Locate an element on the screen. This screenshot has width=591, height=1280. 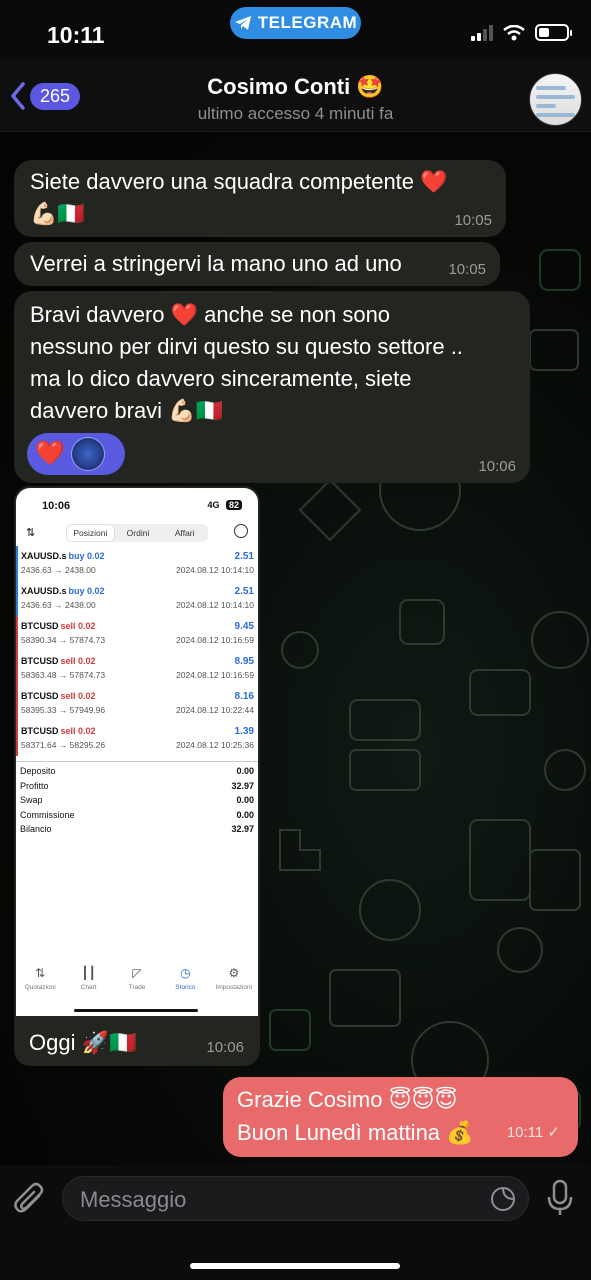
status-bar: 10:11 TELEGRAM is located at coordinates (295, 30).